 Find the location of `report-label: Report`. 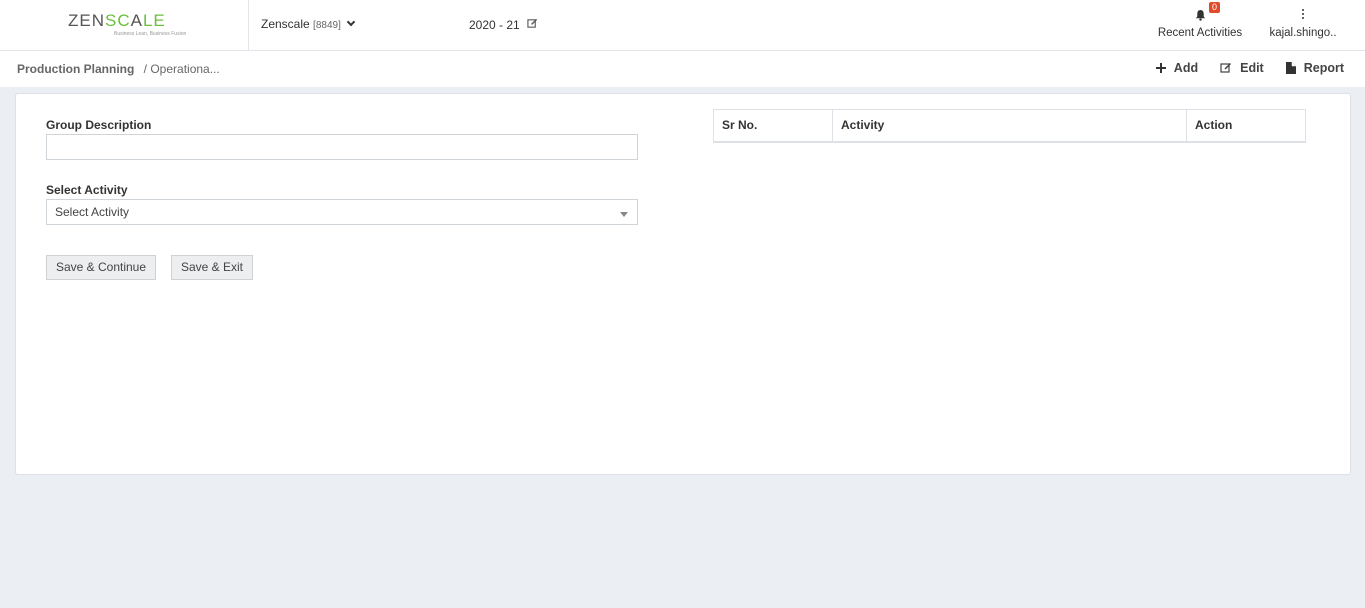

report-label: Report is located at coordinates (1323, 68).